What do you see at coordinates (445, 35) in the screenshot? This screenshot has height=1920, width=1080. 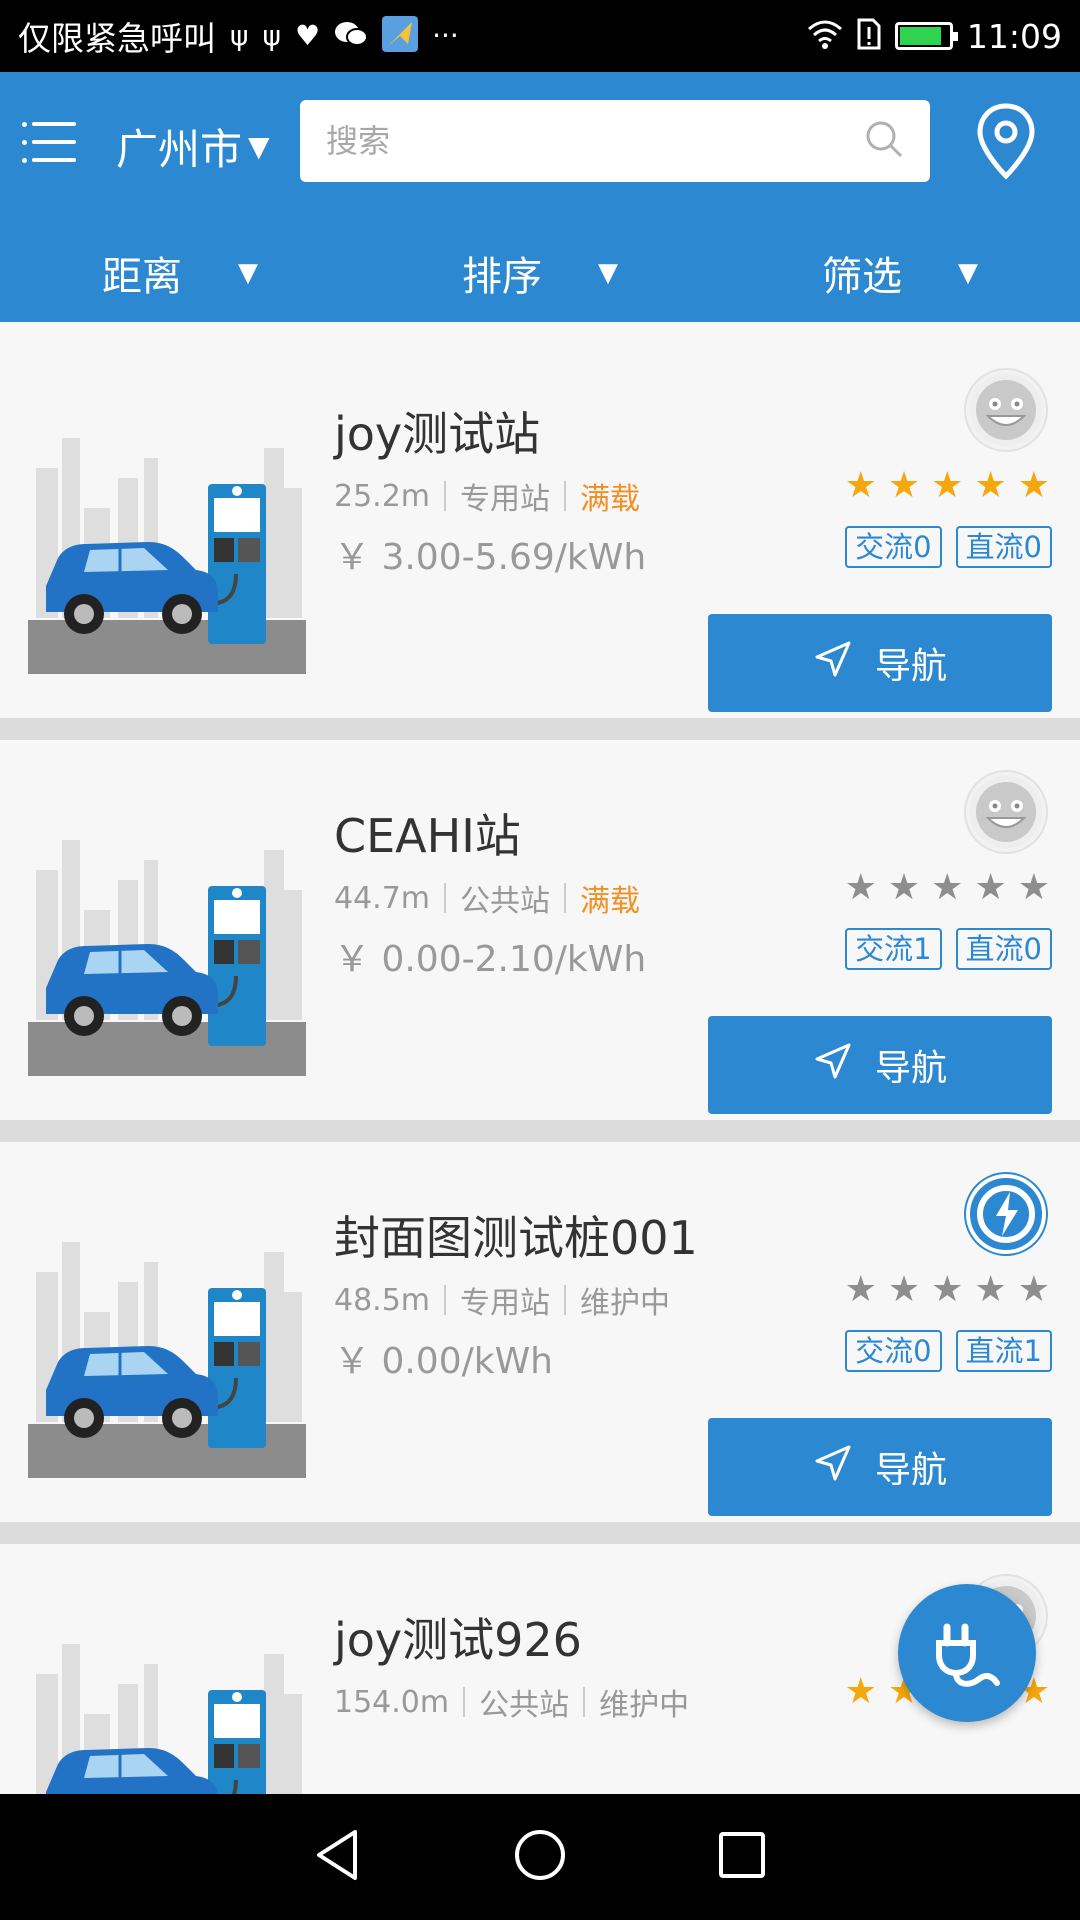 I see `more-icon: ···` at bounding box center [445, 35].